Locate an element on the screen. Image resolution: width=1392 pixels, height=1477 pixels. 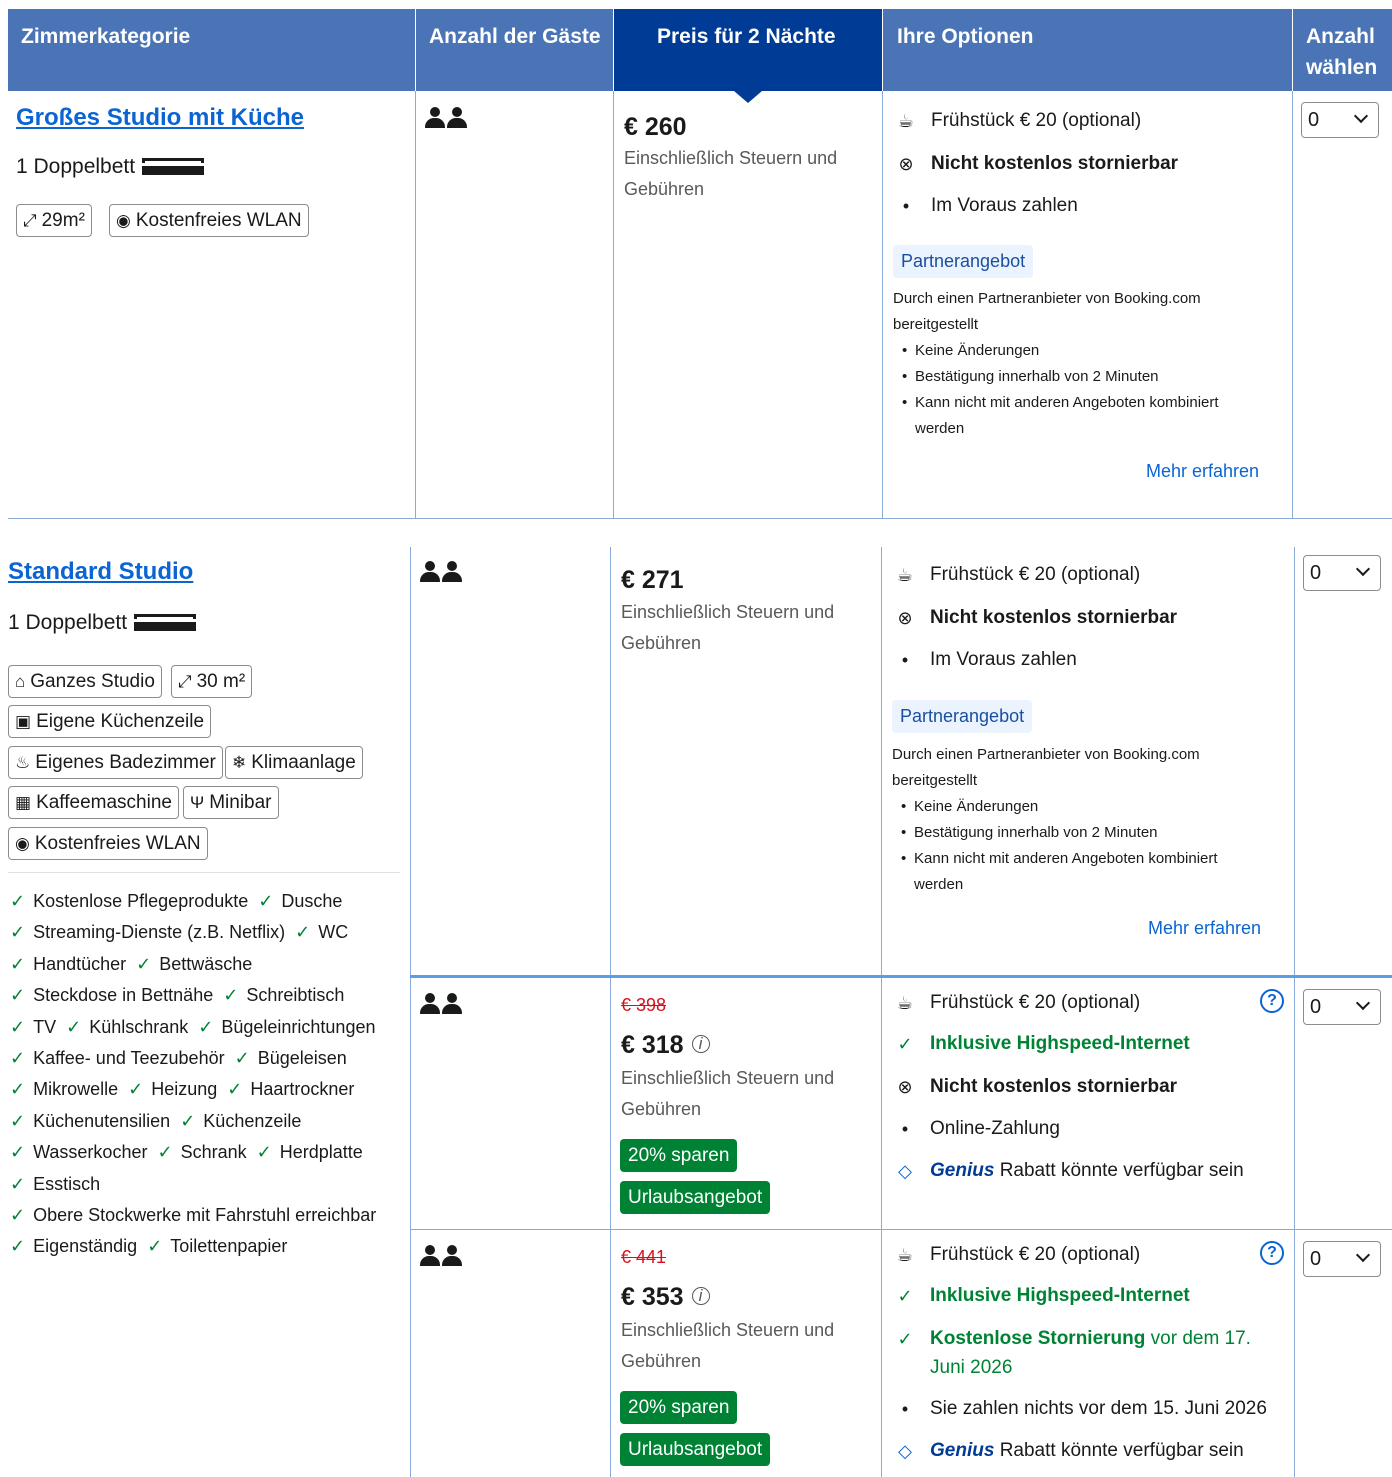
snowflake-icon: ❄ is located at coordinates (239, 762).